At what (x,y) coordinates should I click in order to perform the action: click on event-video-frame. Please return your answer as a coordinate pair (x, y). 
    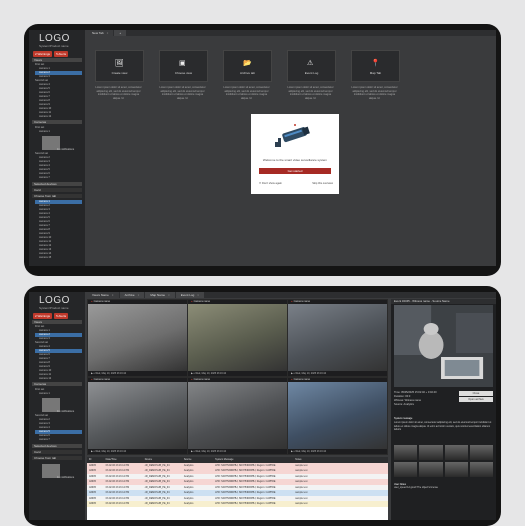
    Looking at the image, I should click on (443, 346).